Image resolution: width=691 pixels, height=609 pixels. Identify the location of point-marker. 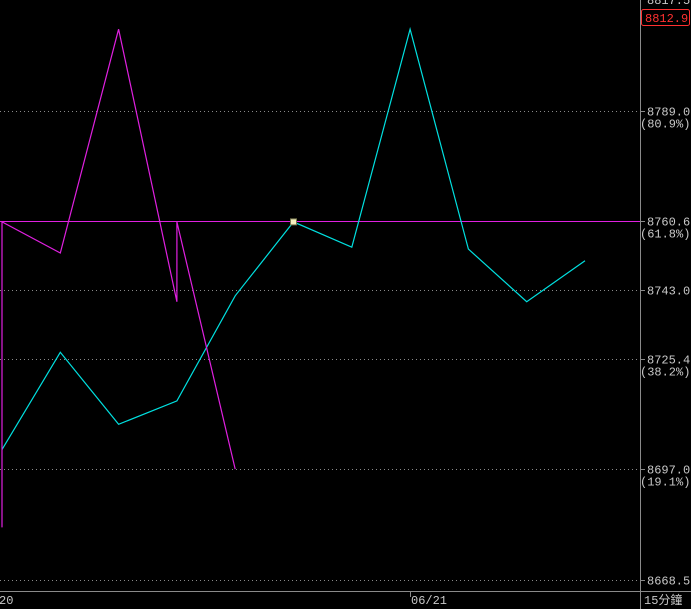
(293, 222).